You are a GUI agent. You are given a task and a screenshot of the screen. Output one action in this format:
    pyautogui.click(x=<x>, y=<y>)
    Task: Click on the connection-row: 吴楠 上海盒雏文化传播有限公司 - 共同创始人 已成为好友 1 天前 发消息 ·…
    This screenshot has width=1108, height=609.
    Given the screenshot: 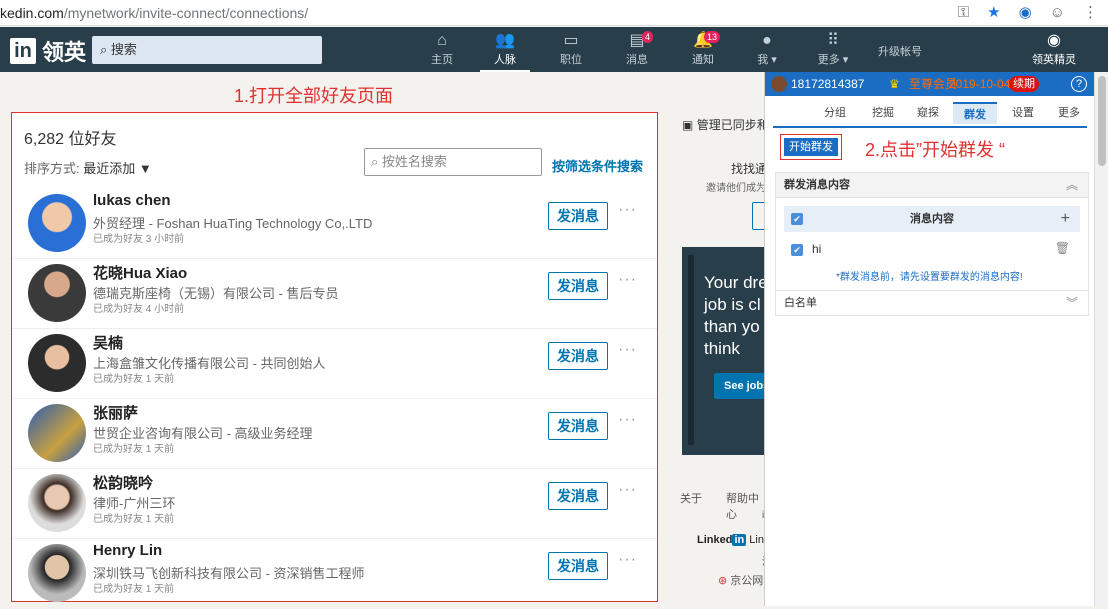 What is the action you would take?
    pyautogui.click(x=334, y=364)
    